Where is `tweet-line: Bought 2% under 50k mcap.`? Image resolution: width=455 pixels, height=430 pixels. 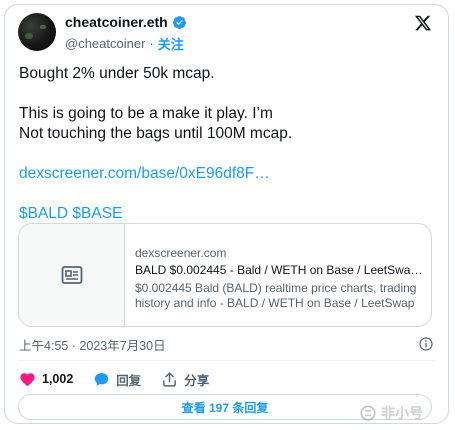 tweet-line: Bought 2% under 50k mcap. is located at coordinates (117, 73).